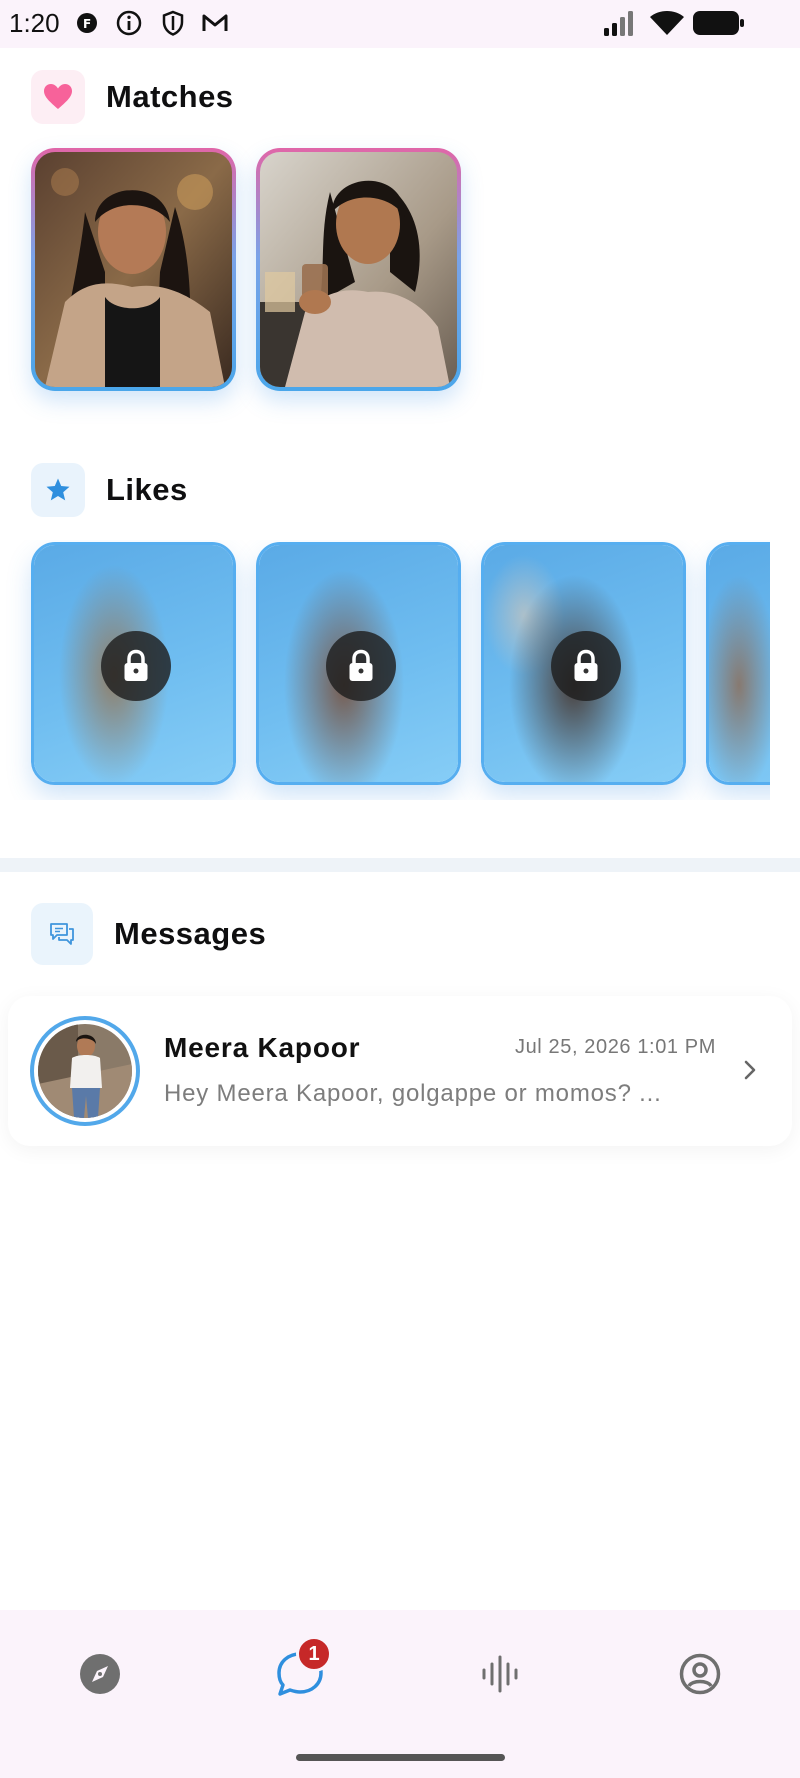  Describe the element at coordinates (400, 24) in the screenshot. I see `status-bar: 1:20 F` at that location.